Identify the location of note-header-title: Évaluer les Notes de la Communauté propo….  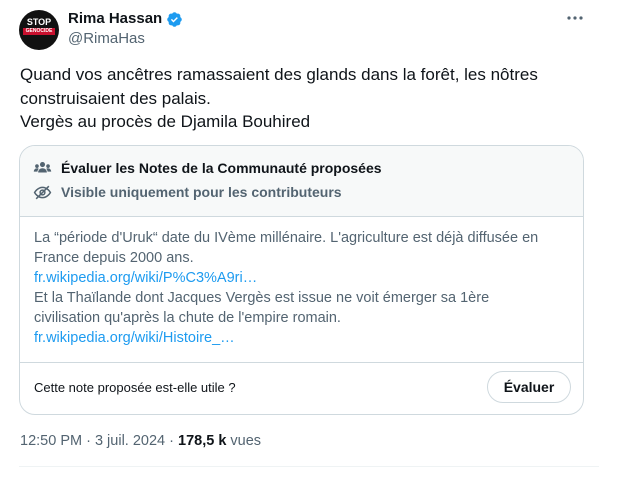
(221, 168).